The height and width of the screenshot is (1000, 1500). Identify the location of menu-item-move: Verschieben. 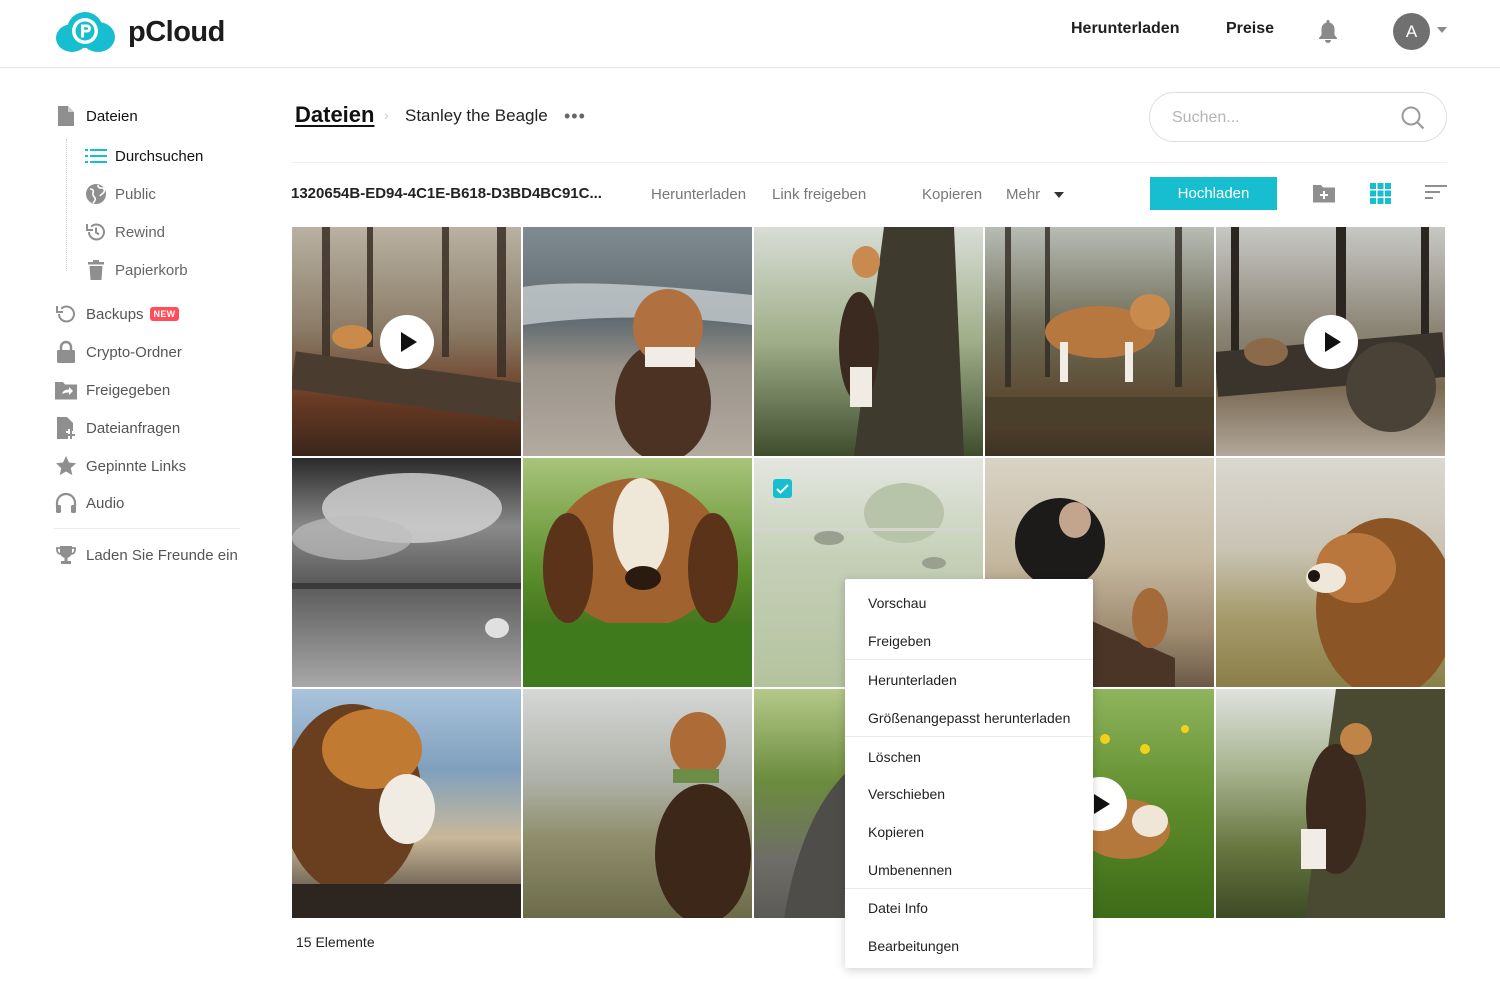
(906, 794).